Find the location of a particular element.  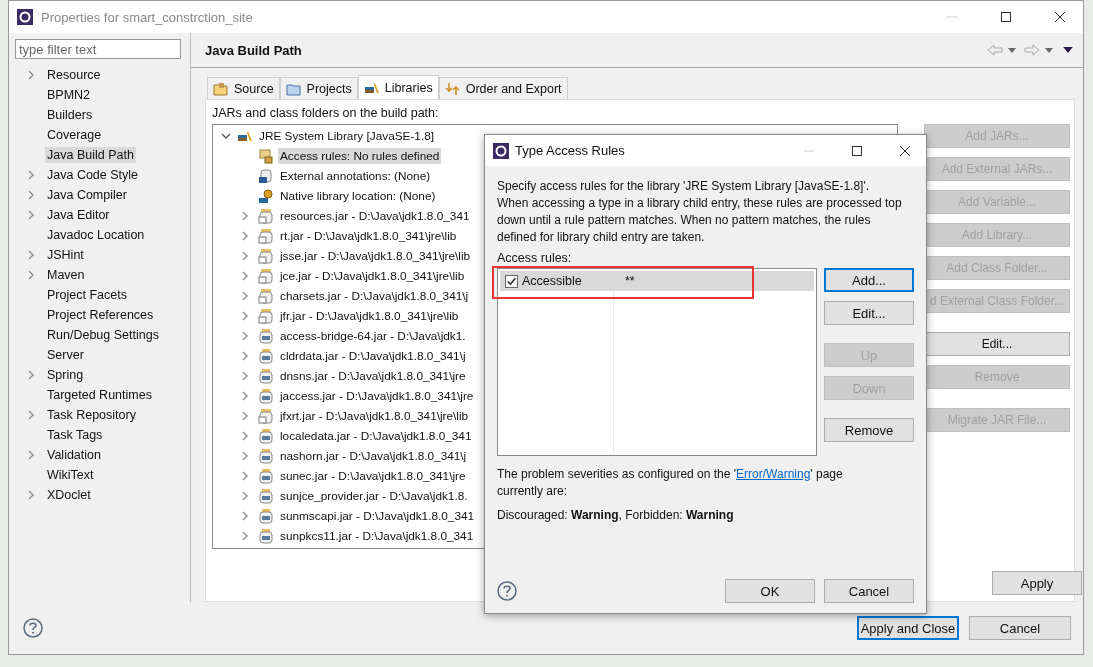

dialog-button: Remove is located at coordinates (869, 430).